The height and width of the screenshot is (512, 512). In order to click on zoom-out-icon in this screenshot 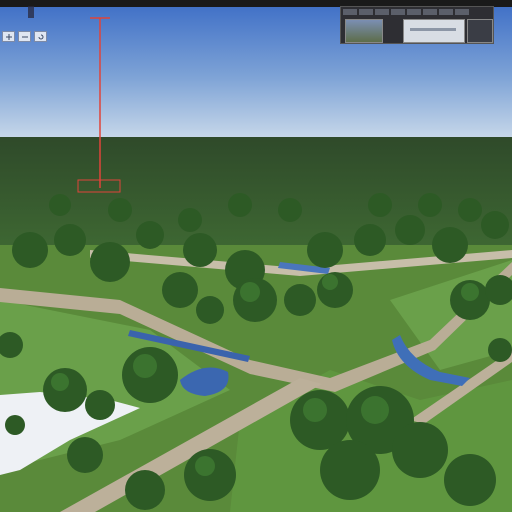, I will do `click(24, 36)`.